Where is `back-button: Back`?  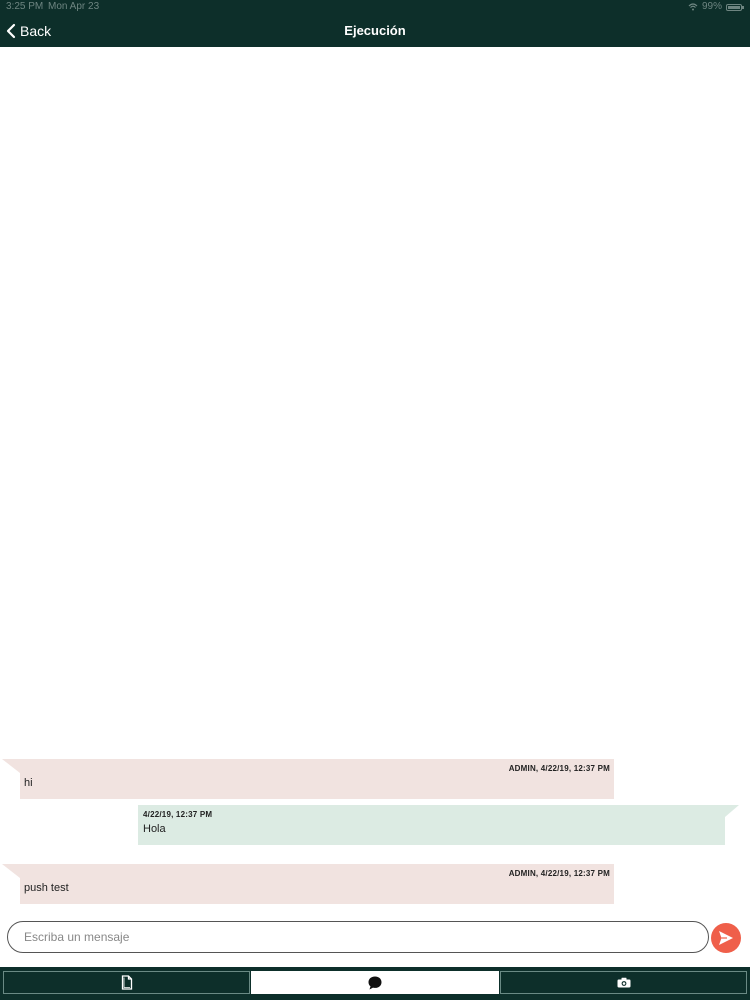
back-button: Back is located at coordinates (28, 30).